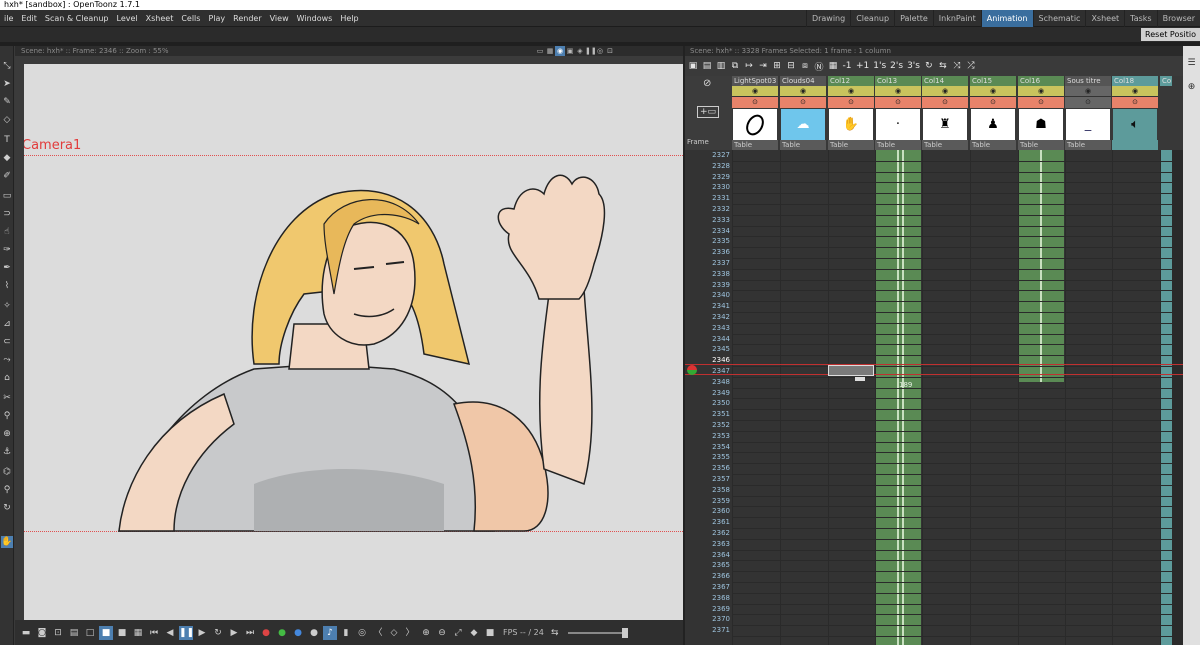 The image size is (1200, 645). What do you see at coordinates (247, 18) in the screenshot?
I see `menu-render: Render` at bounding box center [247, 18].